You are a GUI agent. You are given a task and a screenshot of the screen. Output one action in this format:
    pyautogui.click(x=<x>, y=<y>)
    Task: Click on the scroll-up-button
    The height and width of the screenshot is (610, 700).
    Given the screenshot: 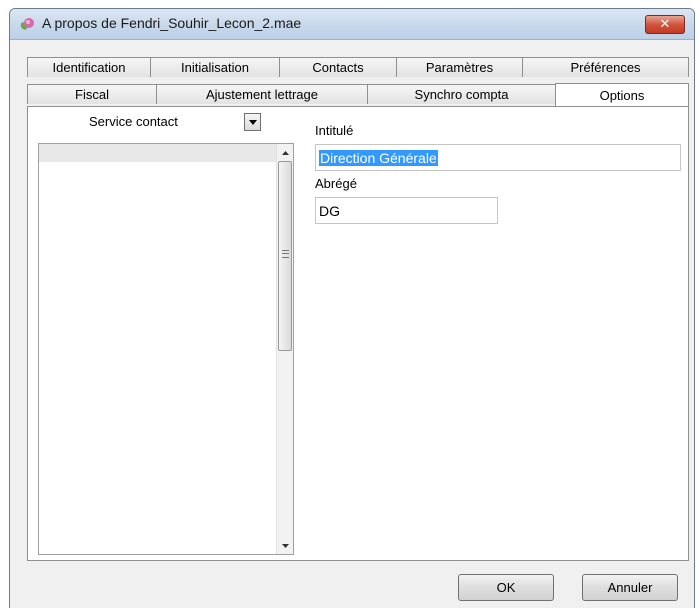 What is the action you would take?
    pyautogui.click(x=285, y=152)
    